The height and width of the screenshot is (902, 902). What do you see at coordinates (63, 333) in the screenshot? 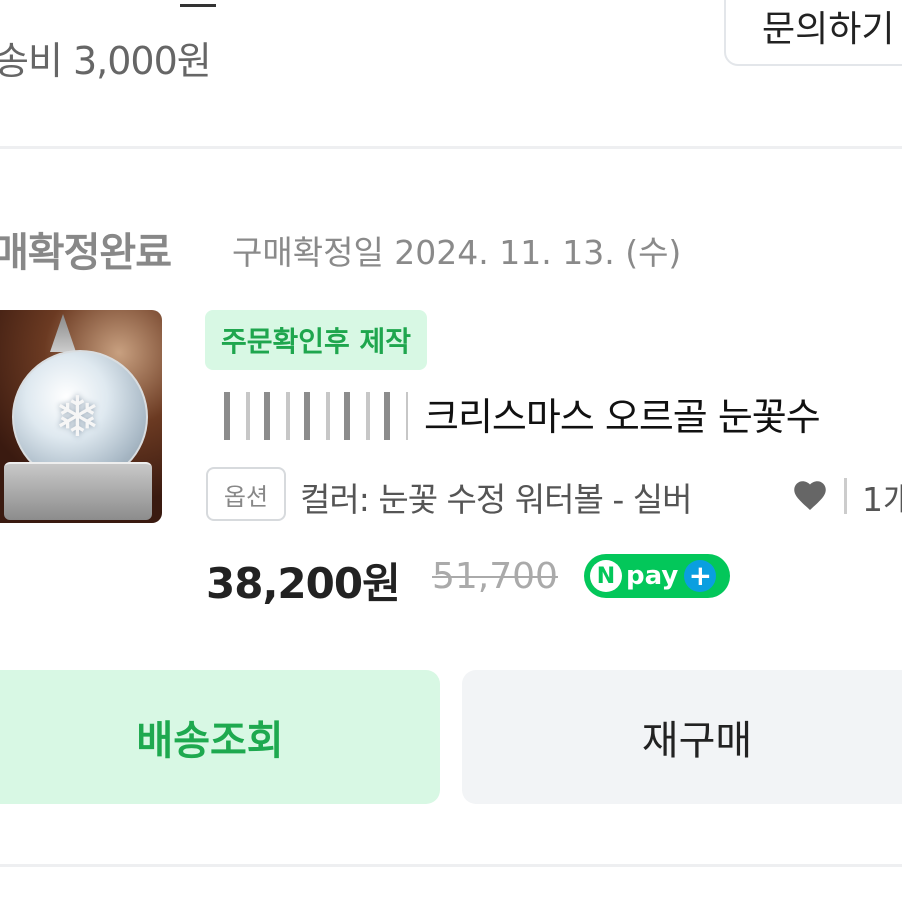
I see `tree-topper` at bounding box center [63, 333].